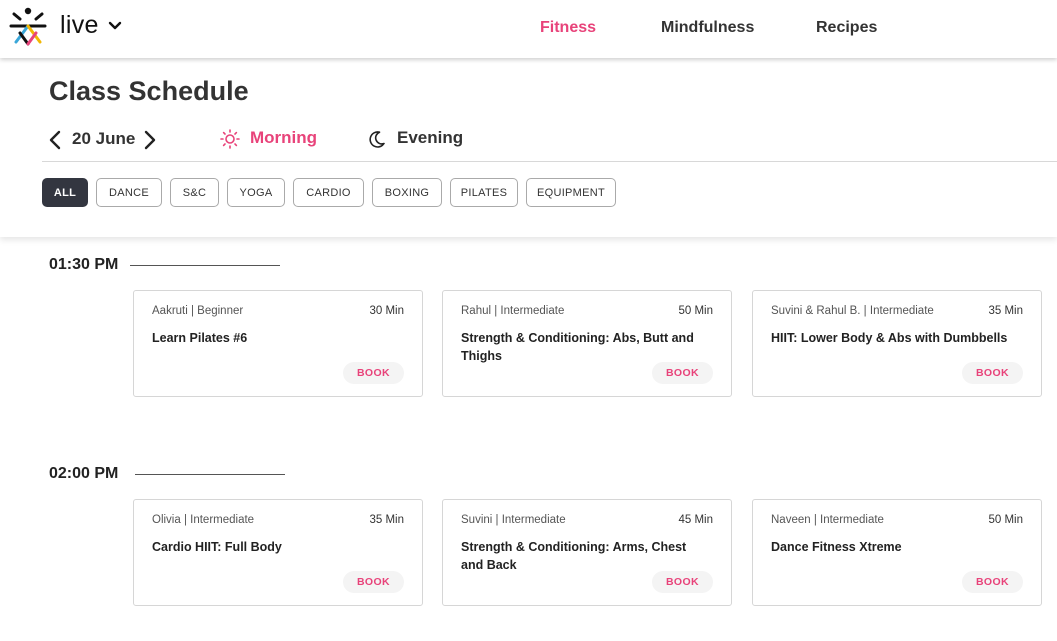  Describe the element at coordinates (568, 28) in the screenshot. I see `nav-fitness: Fitness` at that location.